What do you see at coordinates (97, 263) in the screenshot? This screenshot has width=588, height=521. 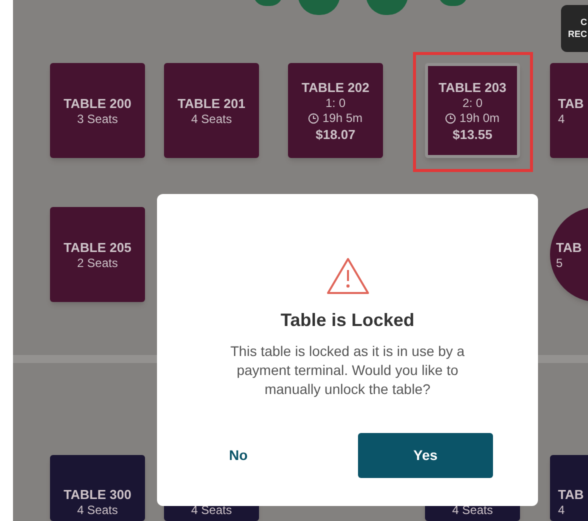 I see `seat-count: 2 Seats` at bounding box center [97, 263].